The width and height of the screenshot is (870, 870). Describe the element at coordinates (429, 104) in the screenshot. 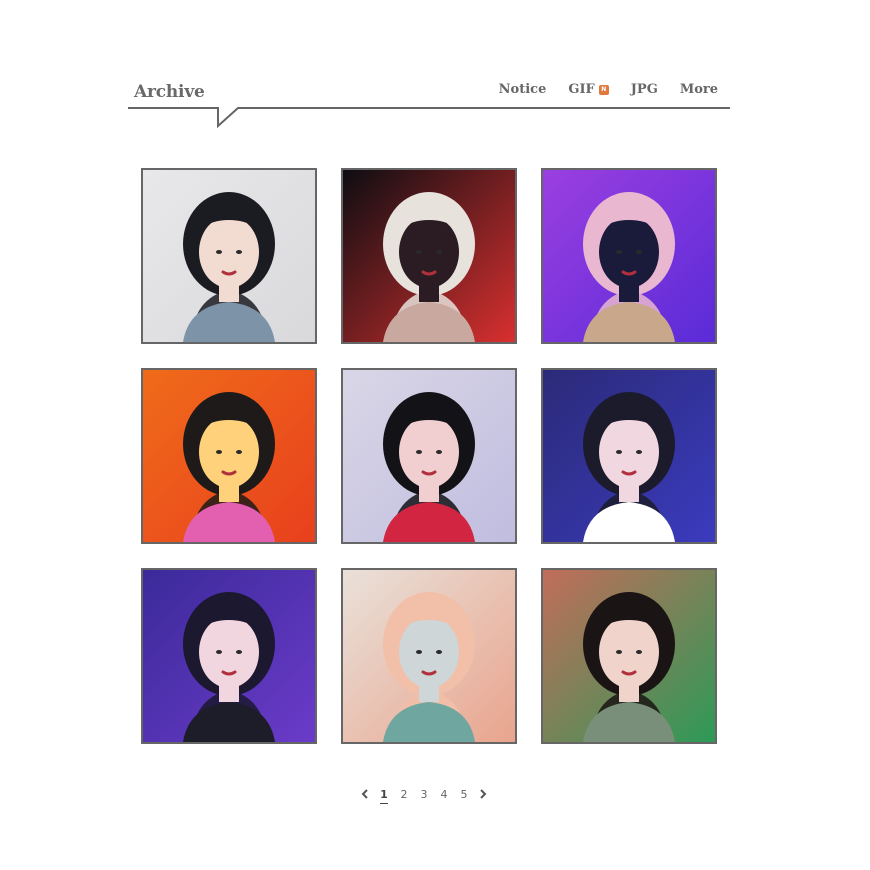

I see `site-header: Archive Notice GIF N JPG More` at that location.